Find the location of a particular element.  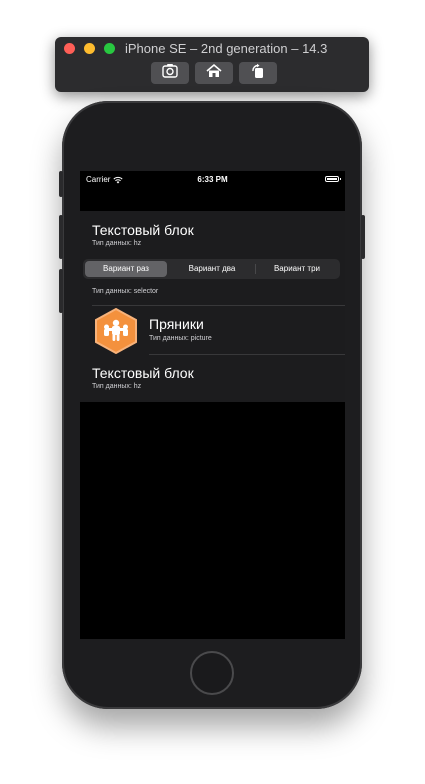

simulator-title: iPhone SE – 2nd generation – 14.3 is located at coordinates (226, 48).